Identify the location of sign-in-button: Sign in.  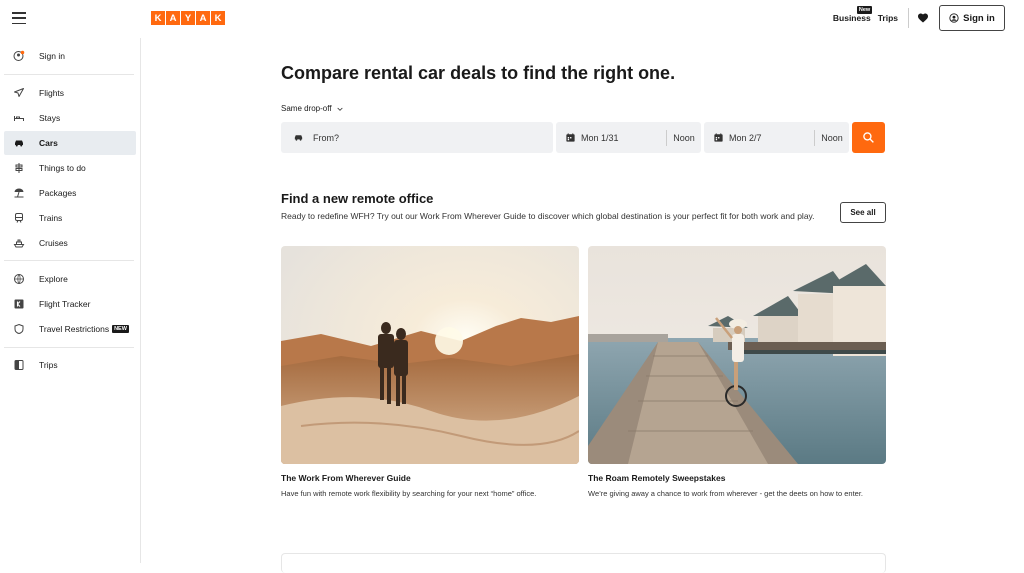
(972, 18).